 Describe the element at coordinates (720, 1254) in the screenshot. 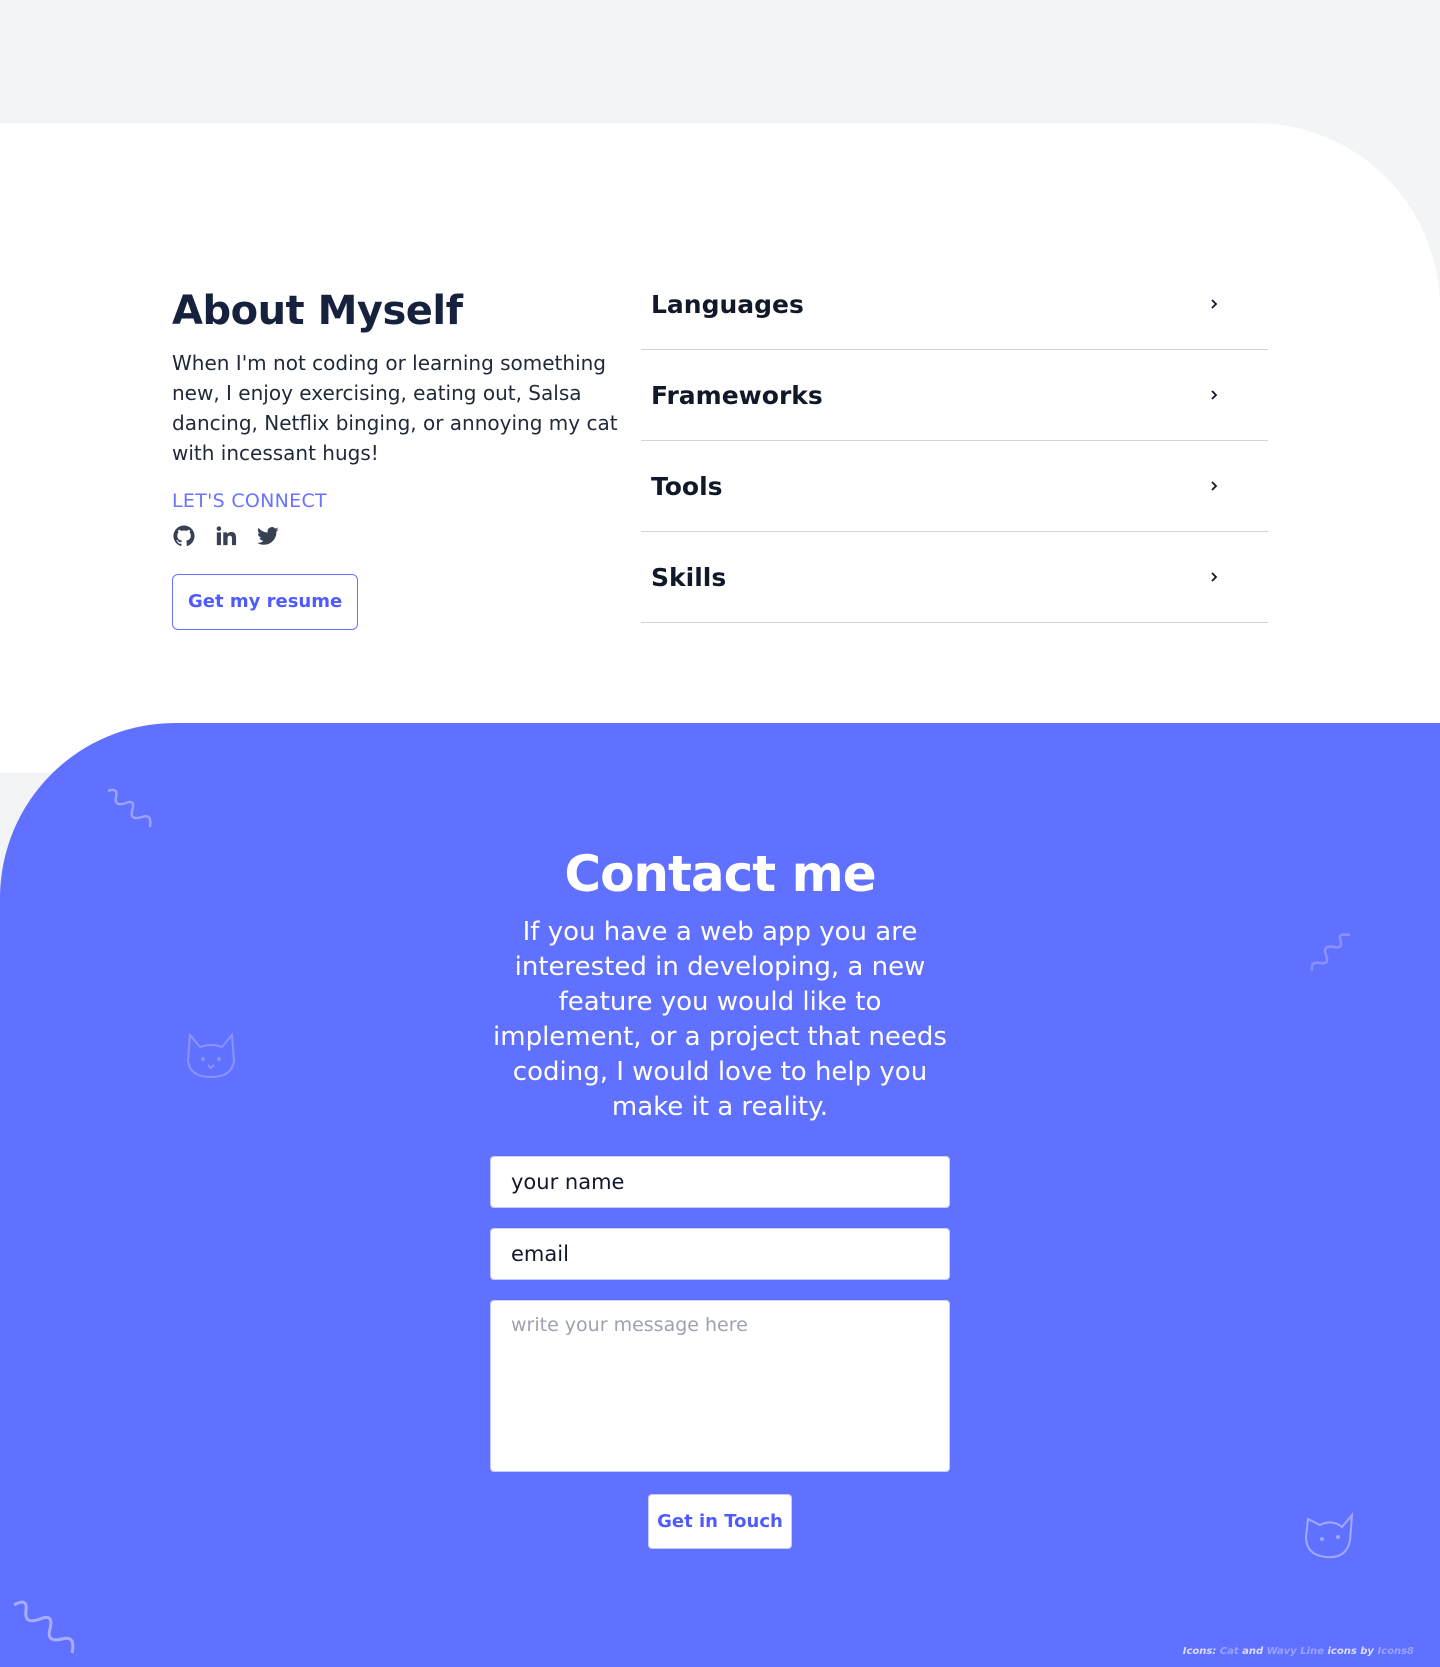

I see `email-field: email` at that location.